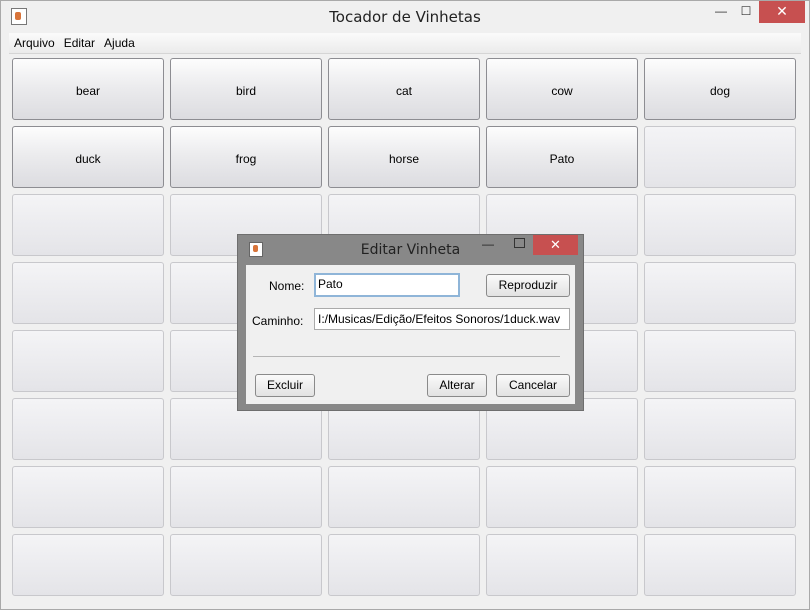 The width and height of the screenshot is (810, 610). What do you see at coordinates (533, 385) in the screenshot?
I see `cancel-button: Cancelar` at bounding box center [533, 385].